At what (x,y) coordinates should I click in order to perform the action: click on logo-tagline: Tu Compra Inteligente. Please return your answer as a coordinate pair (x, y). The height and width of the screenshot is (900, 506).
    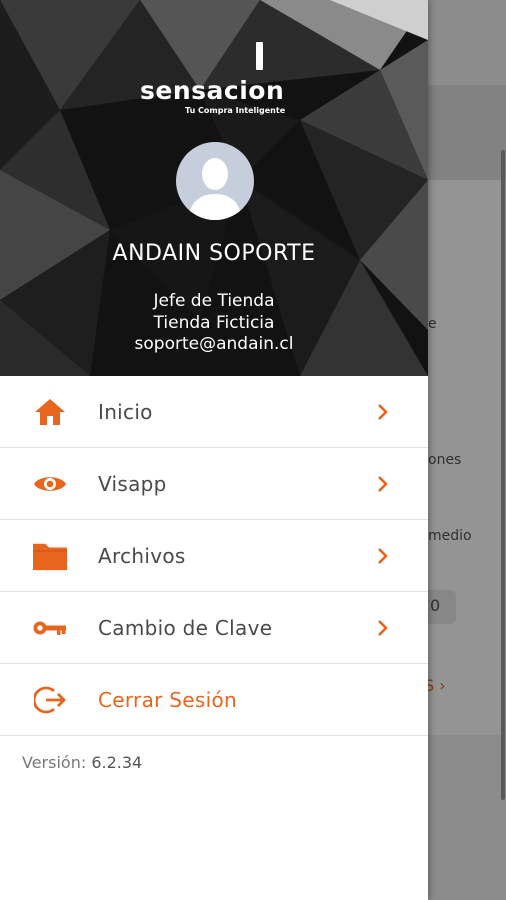
    Looking at the image, I should click on (235, 110).